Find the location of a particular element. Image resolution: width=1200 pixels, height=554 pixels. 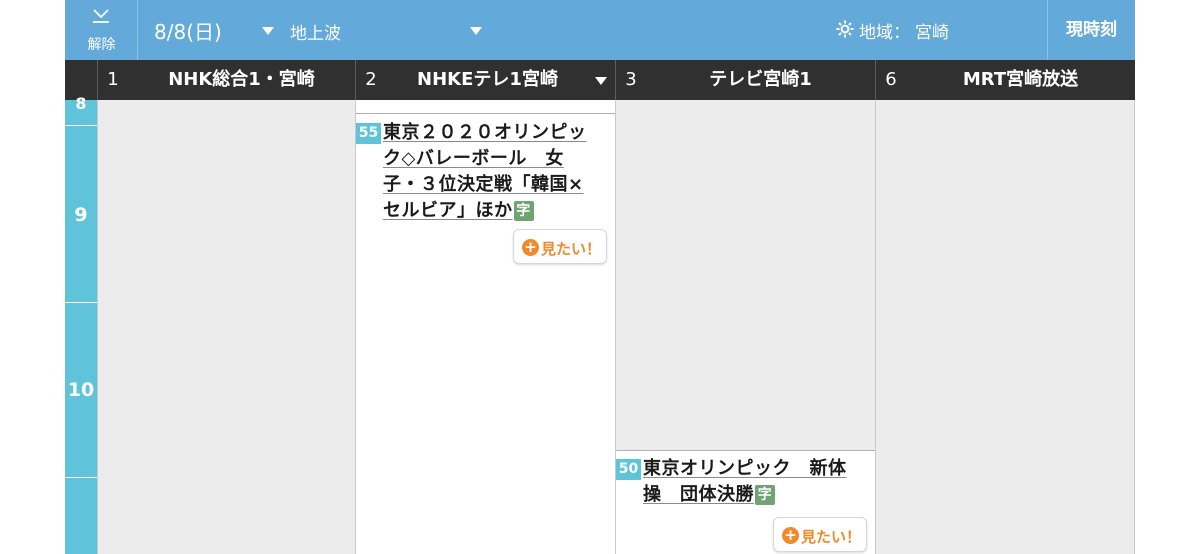

date-selector: 8/8(日) is located at coordinates (188, 30).